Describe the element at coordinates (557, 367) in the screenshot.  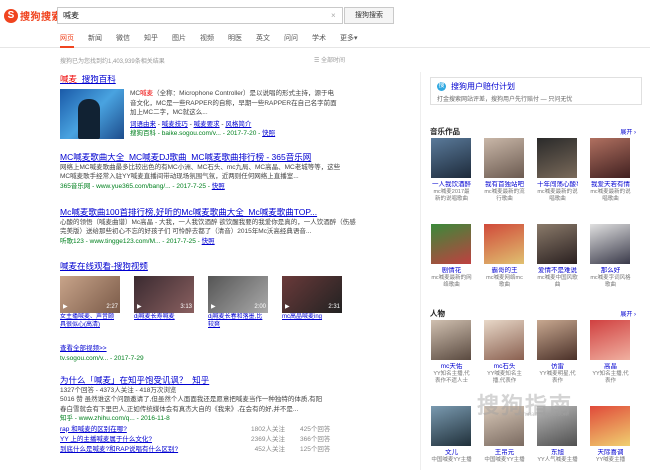
I see `person-name: 仿雷` at that location.